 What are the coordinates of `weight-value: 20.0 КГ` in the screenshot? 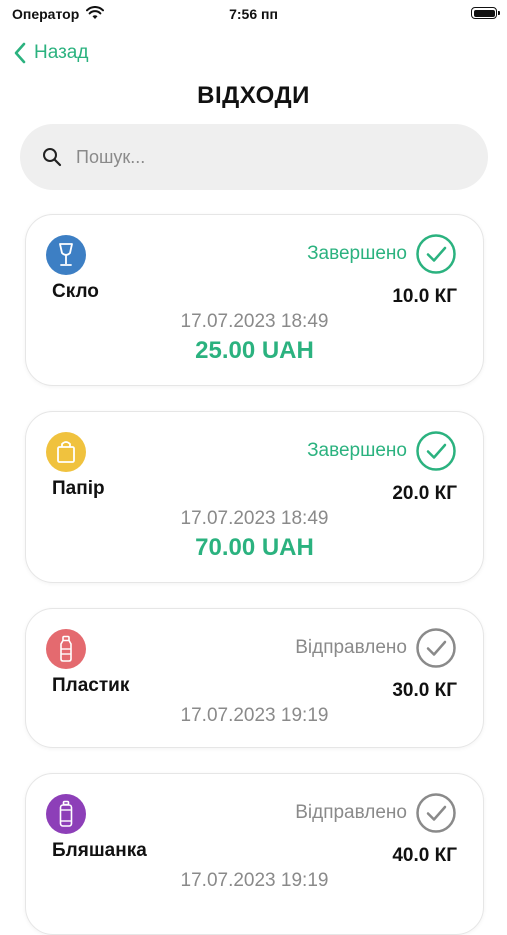 It's located at (424, 493).